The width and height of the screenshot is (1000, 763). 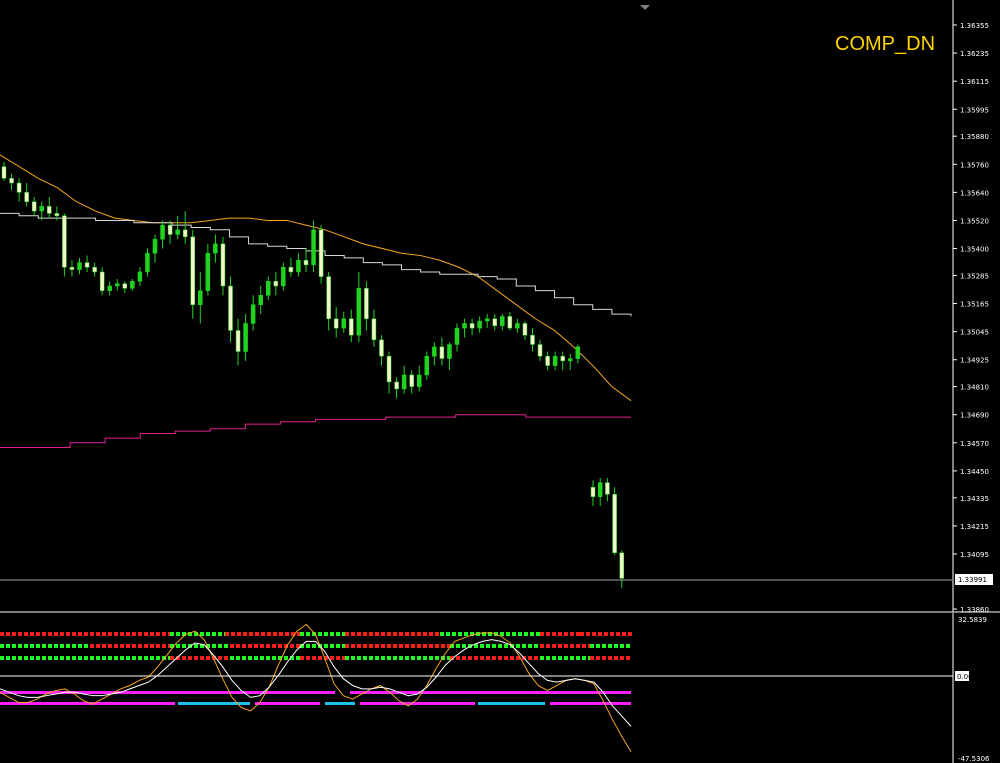 I want to click on oscillator-min-label: -47.5306, so click(x=974, y=759).